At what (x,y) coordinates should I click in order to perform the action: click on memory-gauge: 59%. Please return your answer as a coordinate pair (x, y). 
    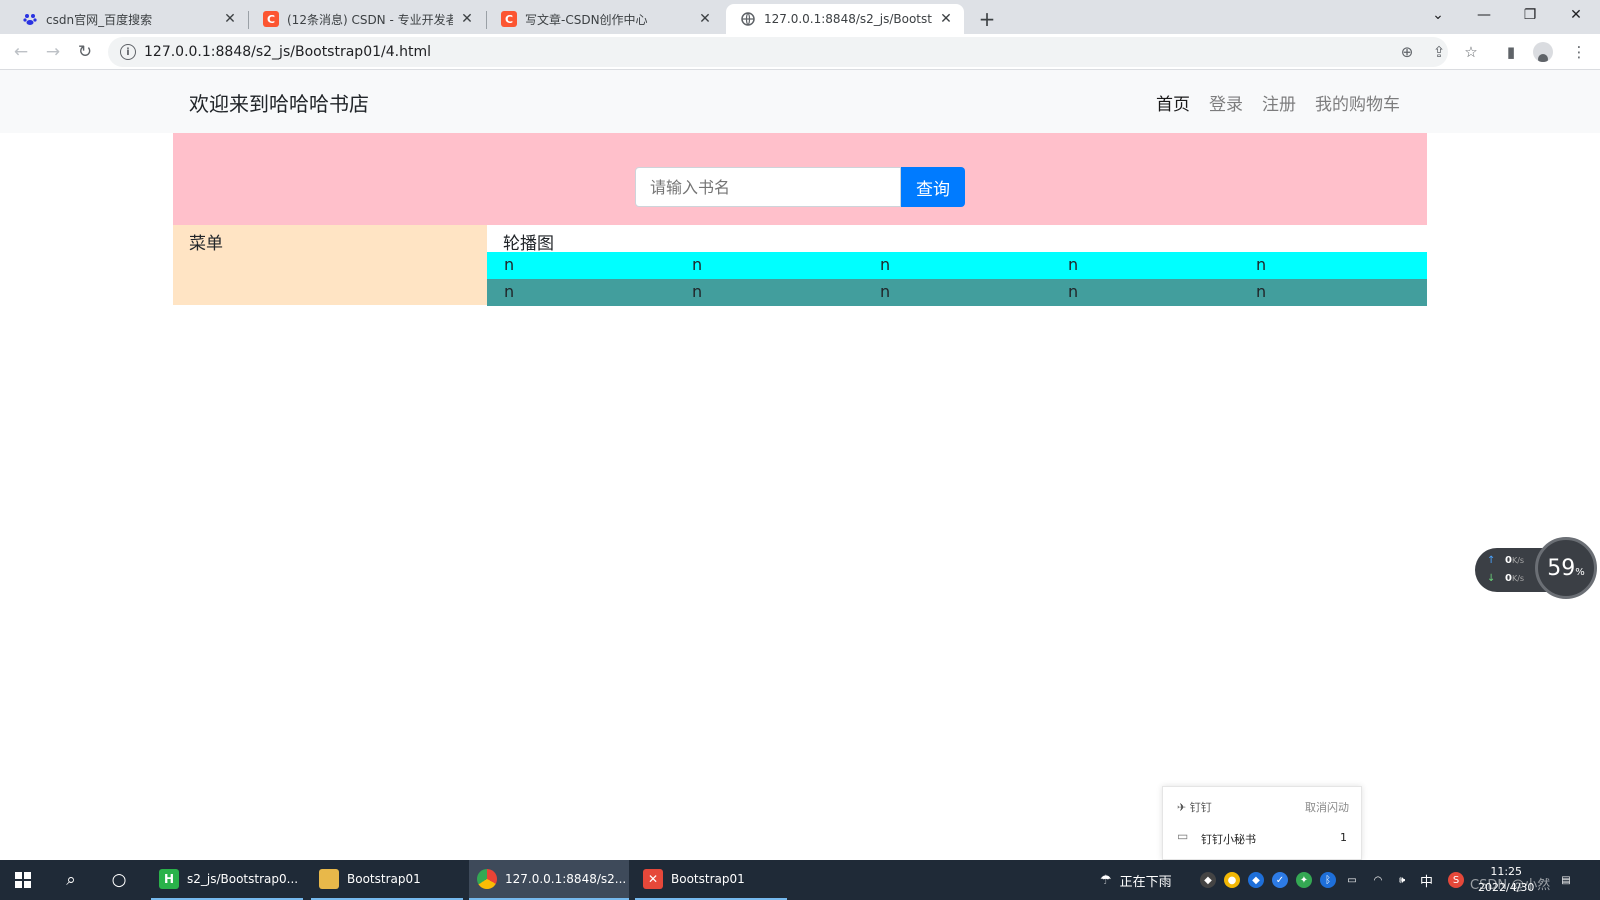
    Looking at the image, I should click on (1566, 568).